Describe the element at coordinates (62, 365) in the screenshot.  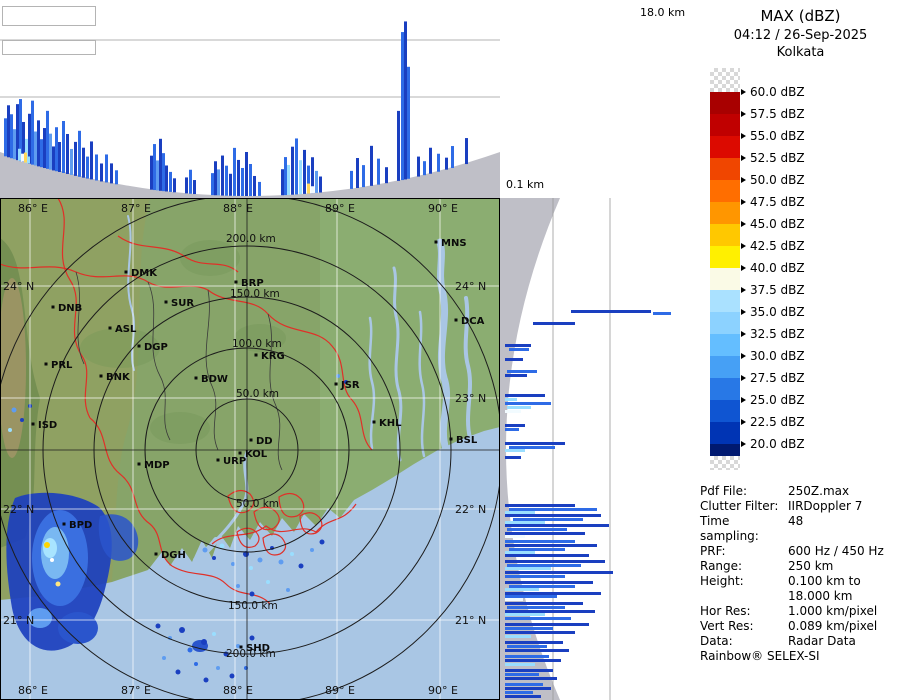
I see `city-label: PRL` at that location.